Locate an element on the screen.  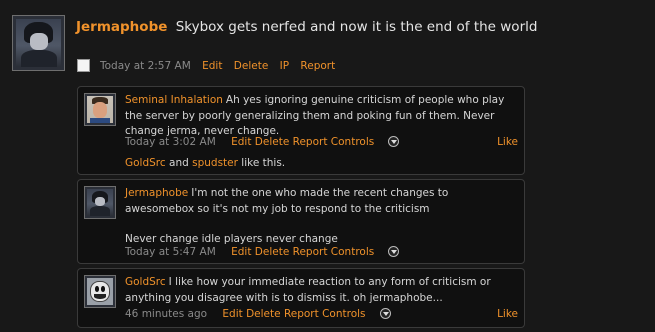
likers-line: GoldSrc and spudster like this. is located at coordinates (205, 163).